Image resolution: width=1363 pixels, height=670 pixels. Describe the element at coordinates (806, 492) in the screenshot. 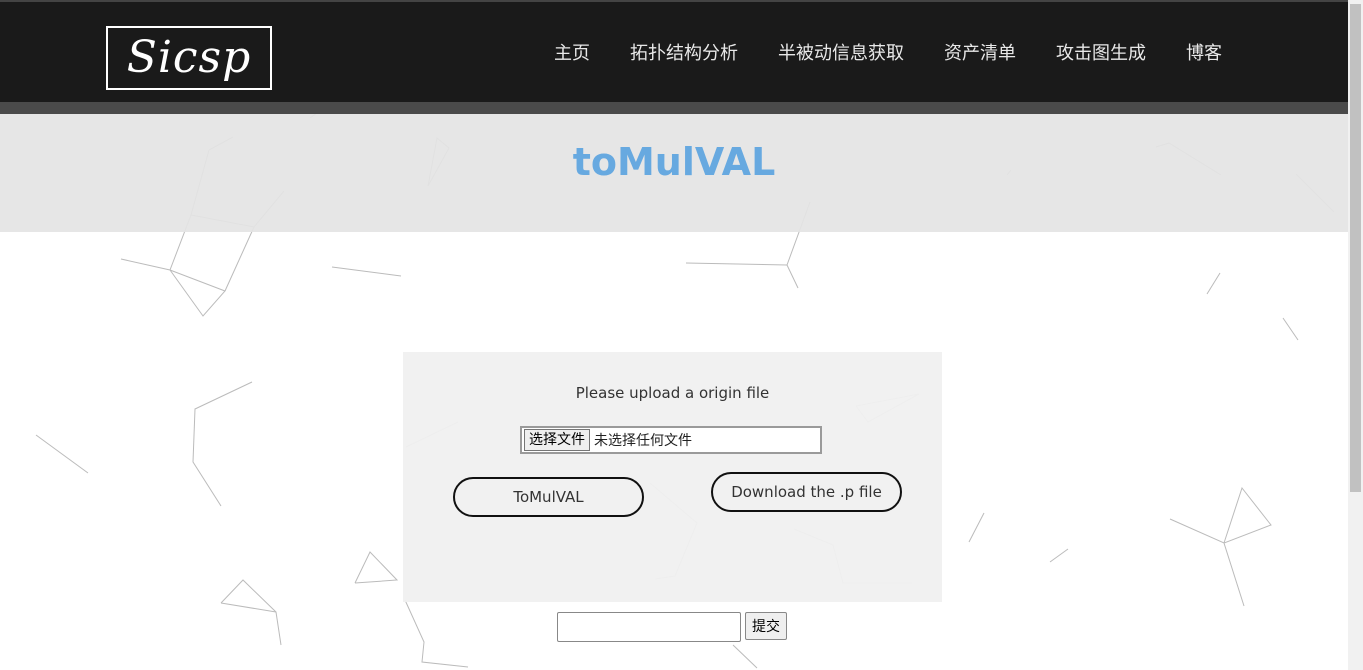

I see `download-p-file-button: Download the .p file` at that location.